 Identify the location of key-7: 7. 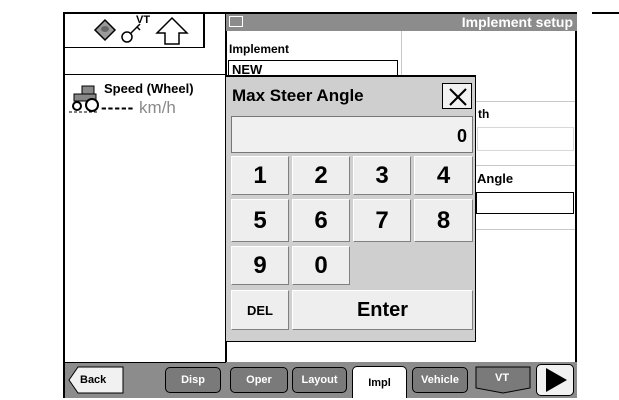
(382, 220).